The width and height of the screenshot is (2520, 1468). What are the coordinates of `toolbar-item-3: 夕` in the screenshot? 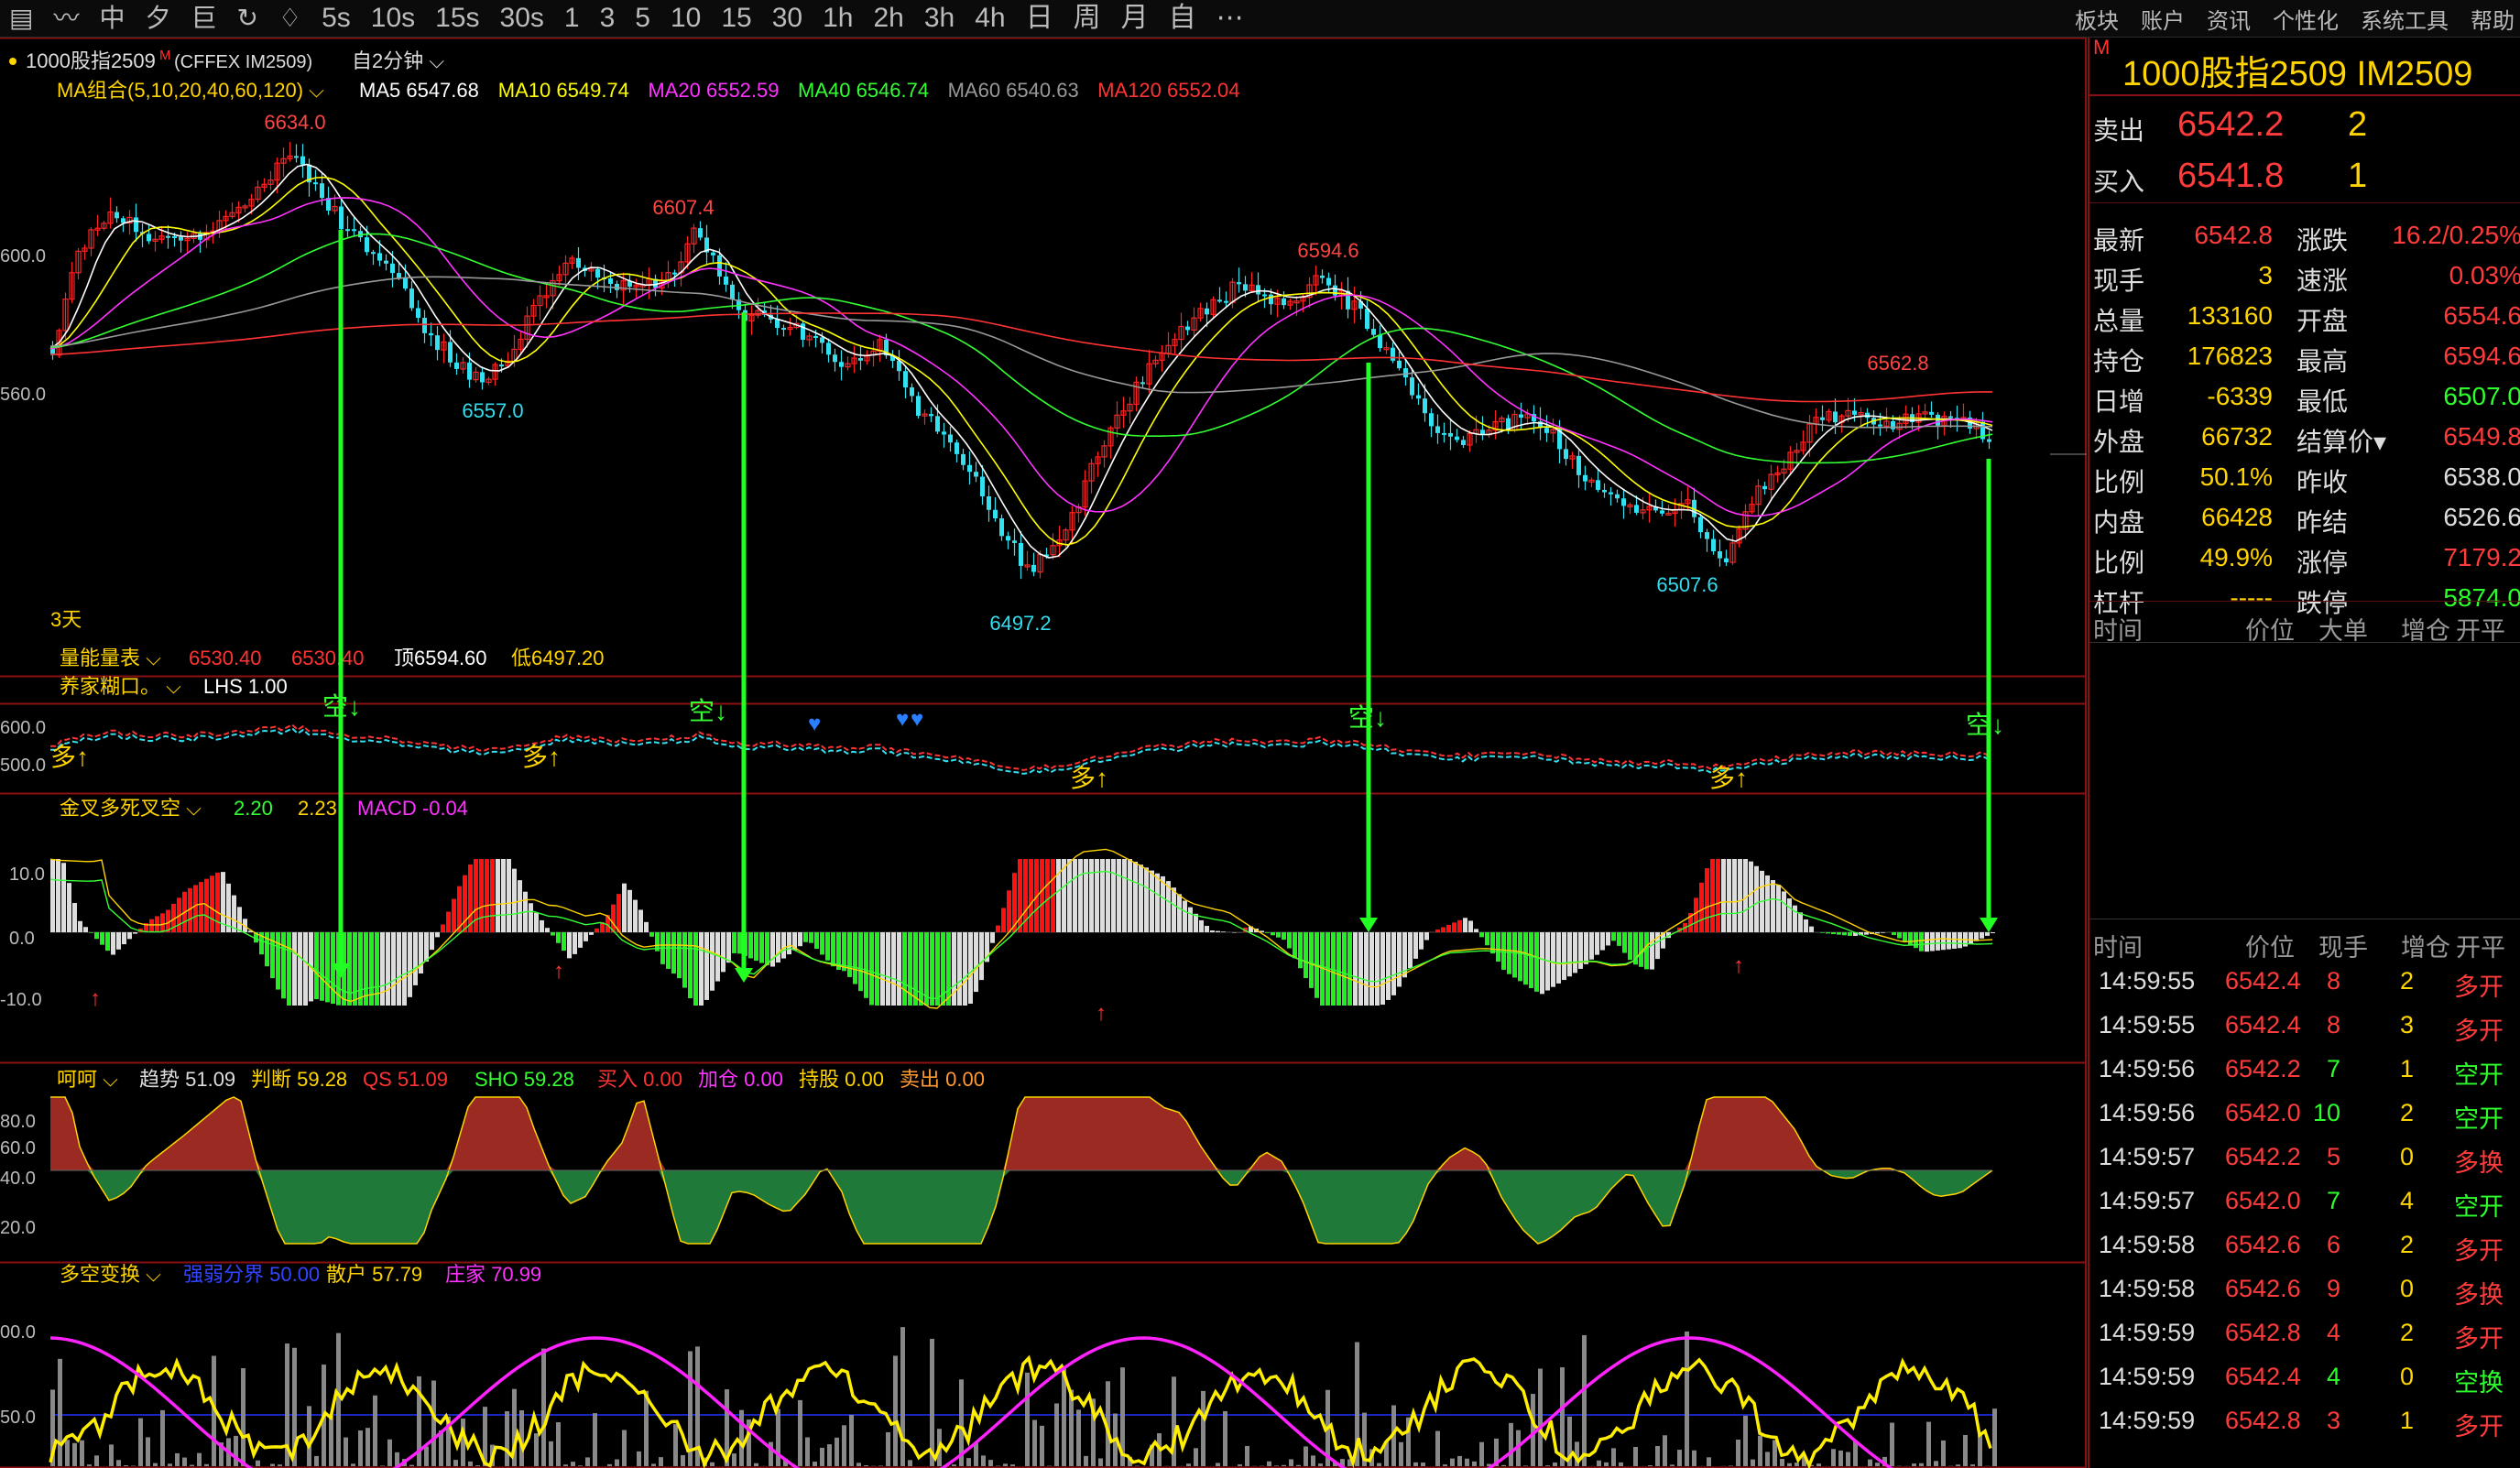 It's located at (158, 18).